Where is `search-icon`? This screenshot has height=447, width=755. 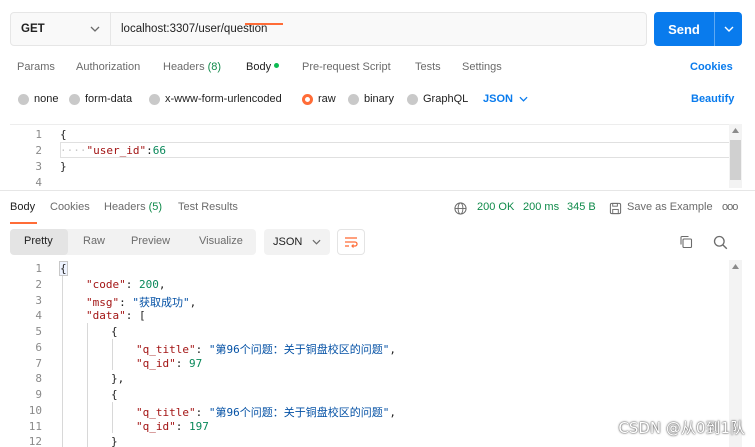
search-icon is located at coordinates (720, 242).